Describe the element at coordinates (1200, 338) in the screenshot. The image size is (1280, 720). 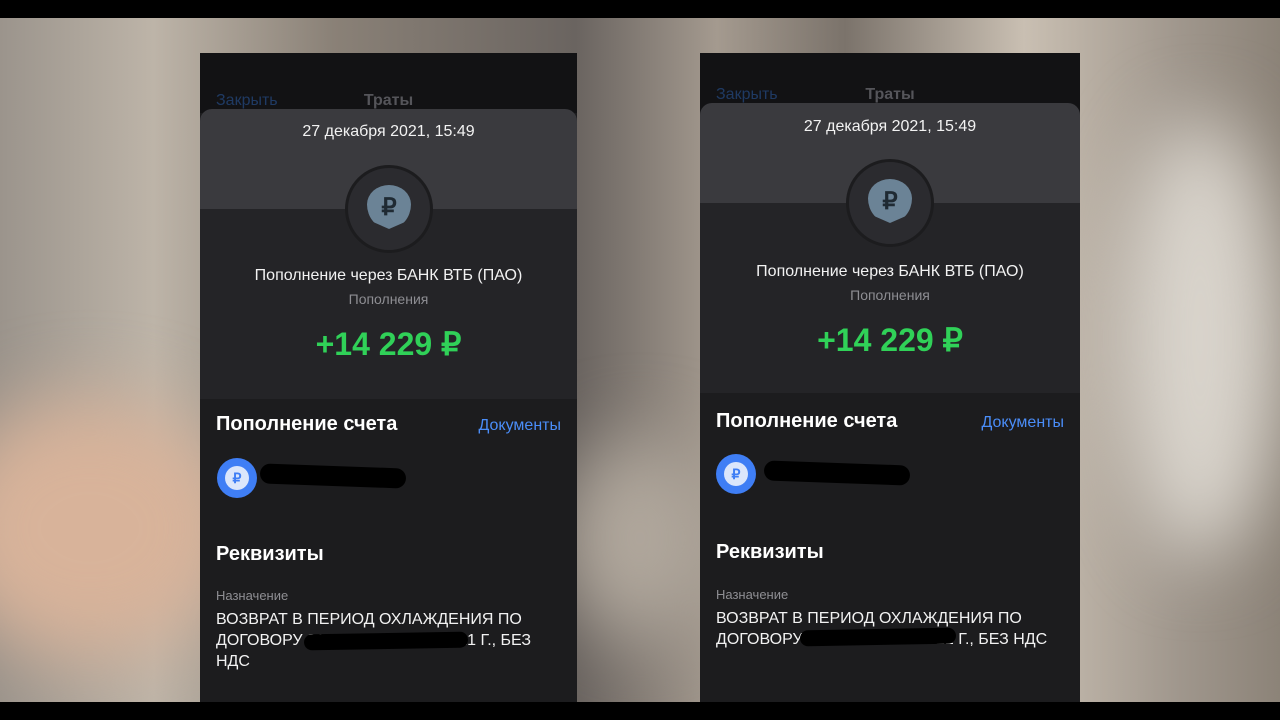
I see `blurred-window` at that location.